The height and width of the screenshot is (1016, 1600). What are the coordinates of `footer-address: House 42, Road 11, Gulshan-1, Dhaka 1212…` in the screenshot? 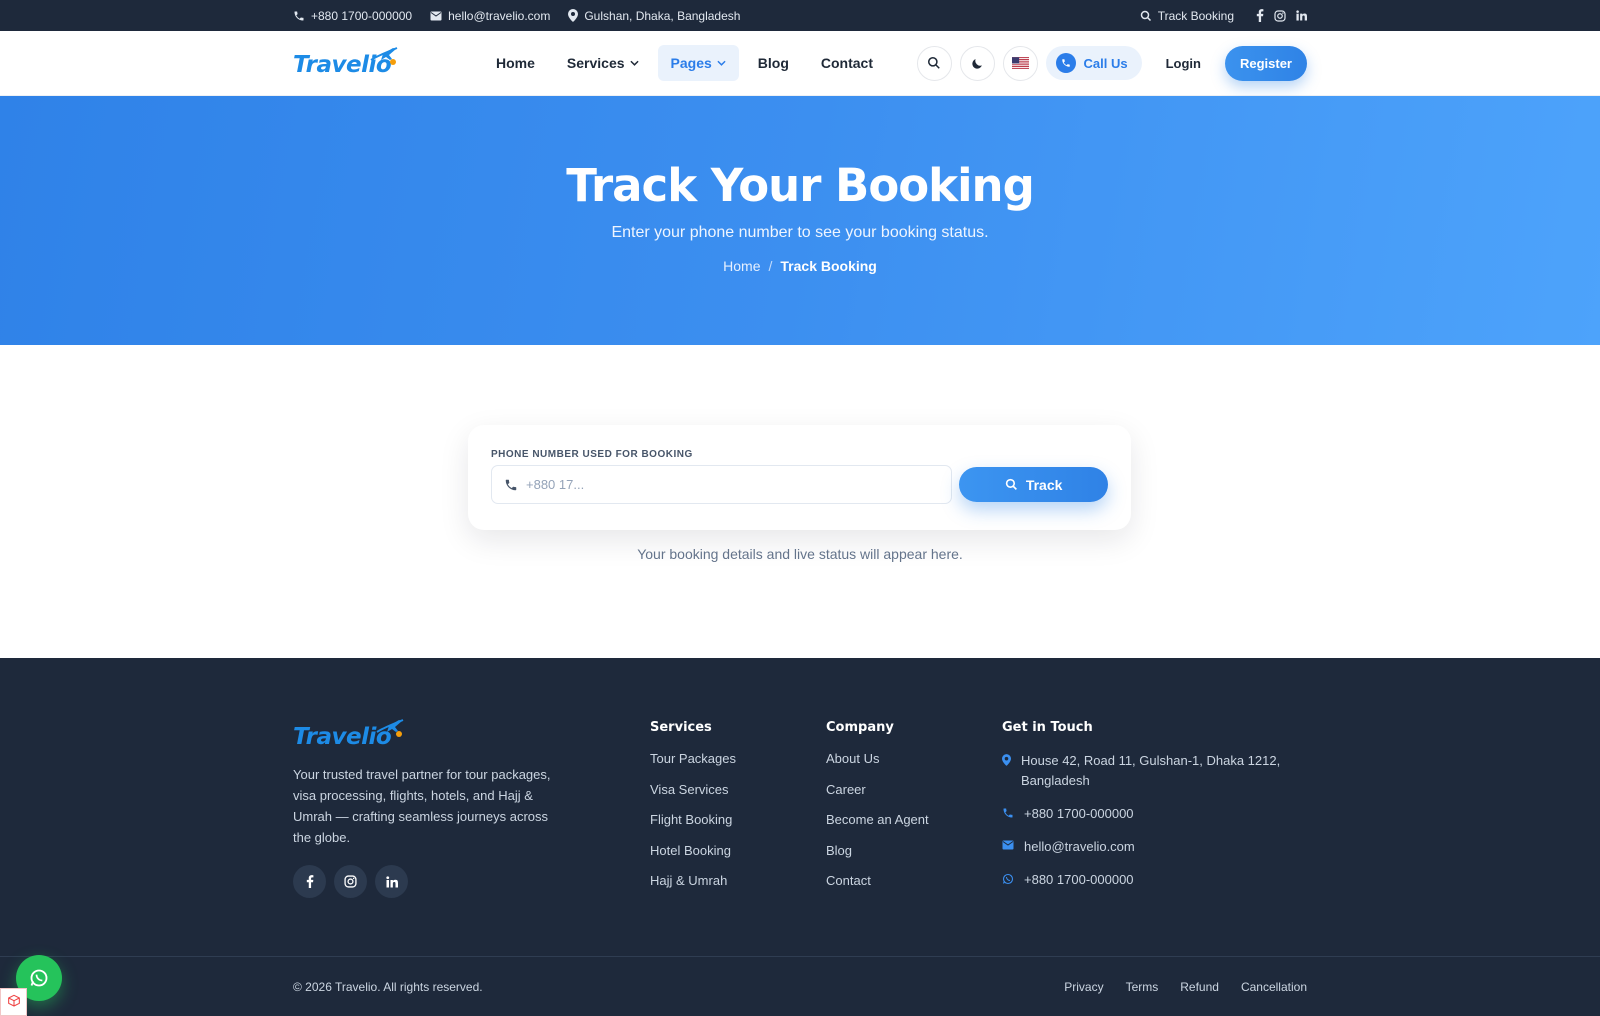 It's located at (1147, 771).